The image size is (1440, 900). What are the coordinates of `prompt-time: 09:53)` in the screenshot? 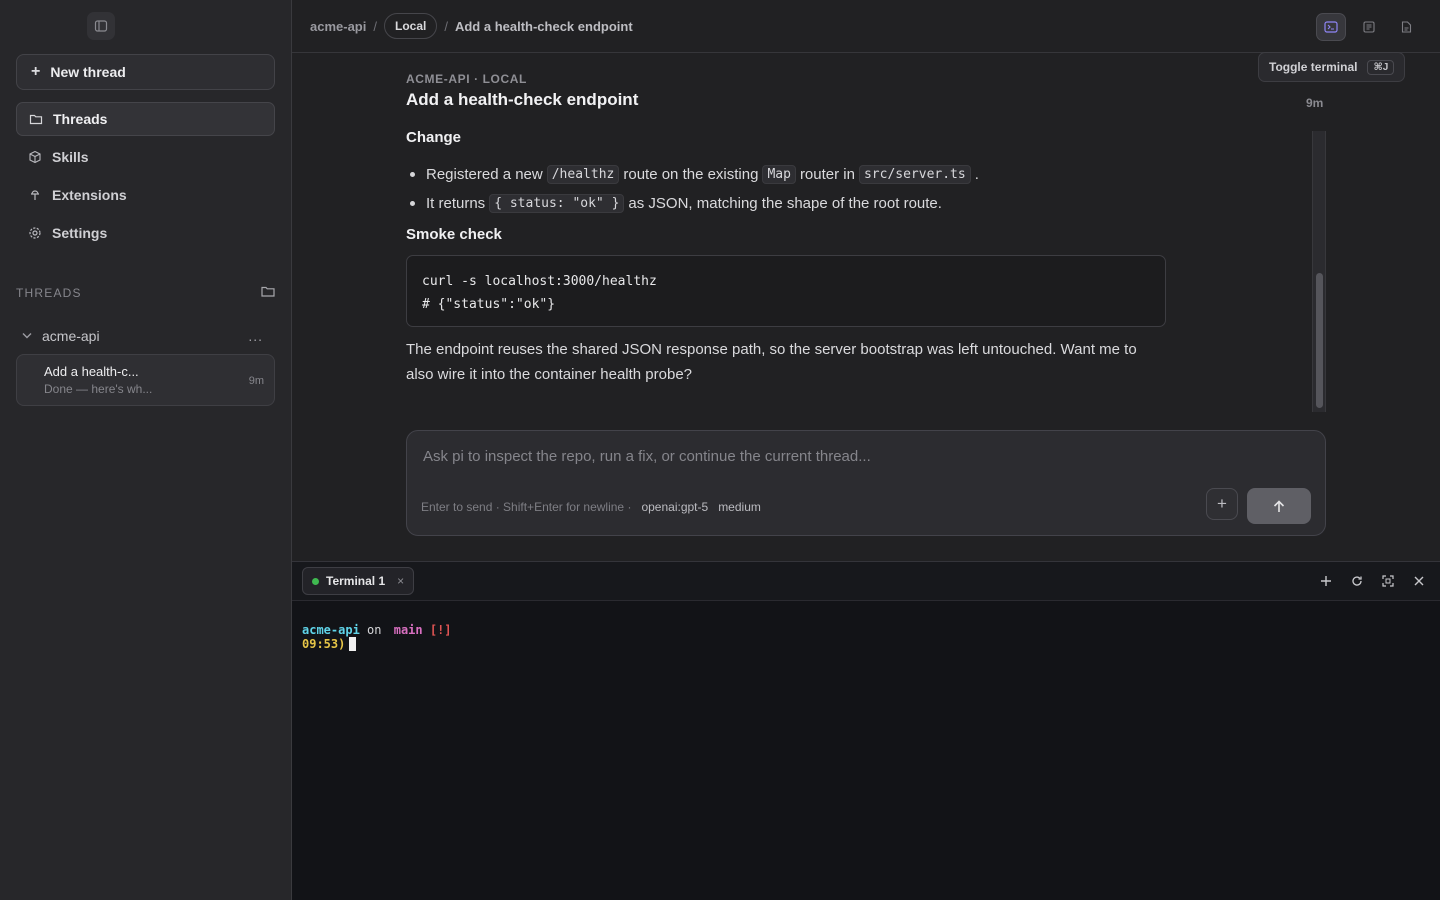 It's located at (324, 644).